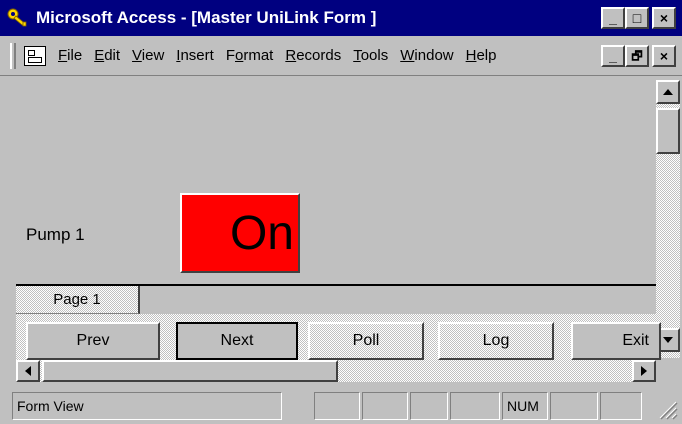 The width and height of the screenshot is (682, 424). I want to click on tab-label: Page 1, so click(77, 299).